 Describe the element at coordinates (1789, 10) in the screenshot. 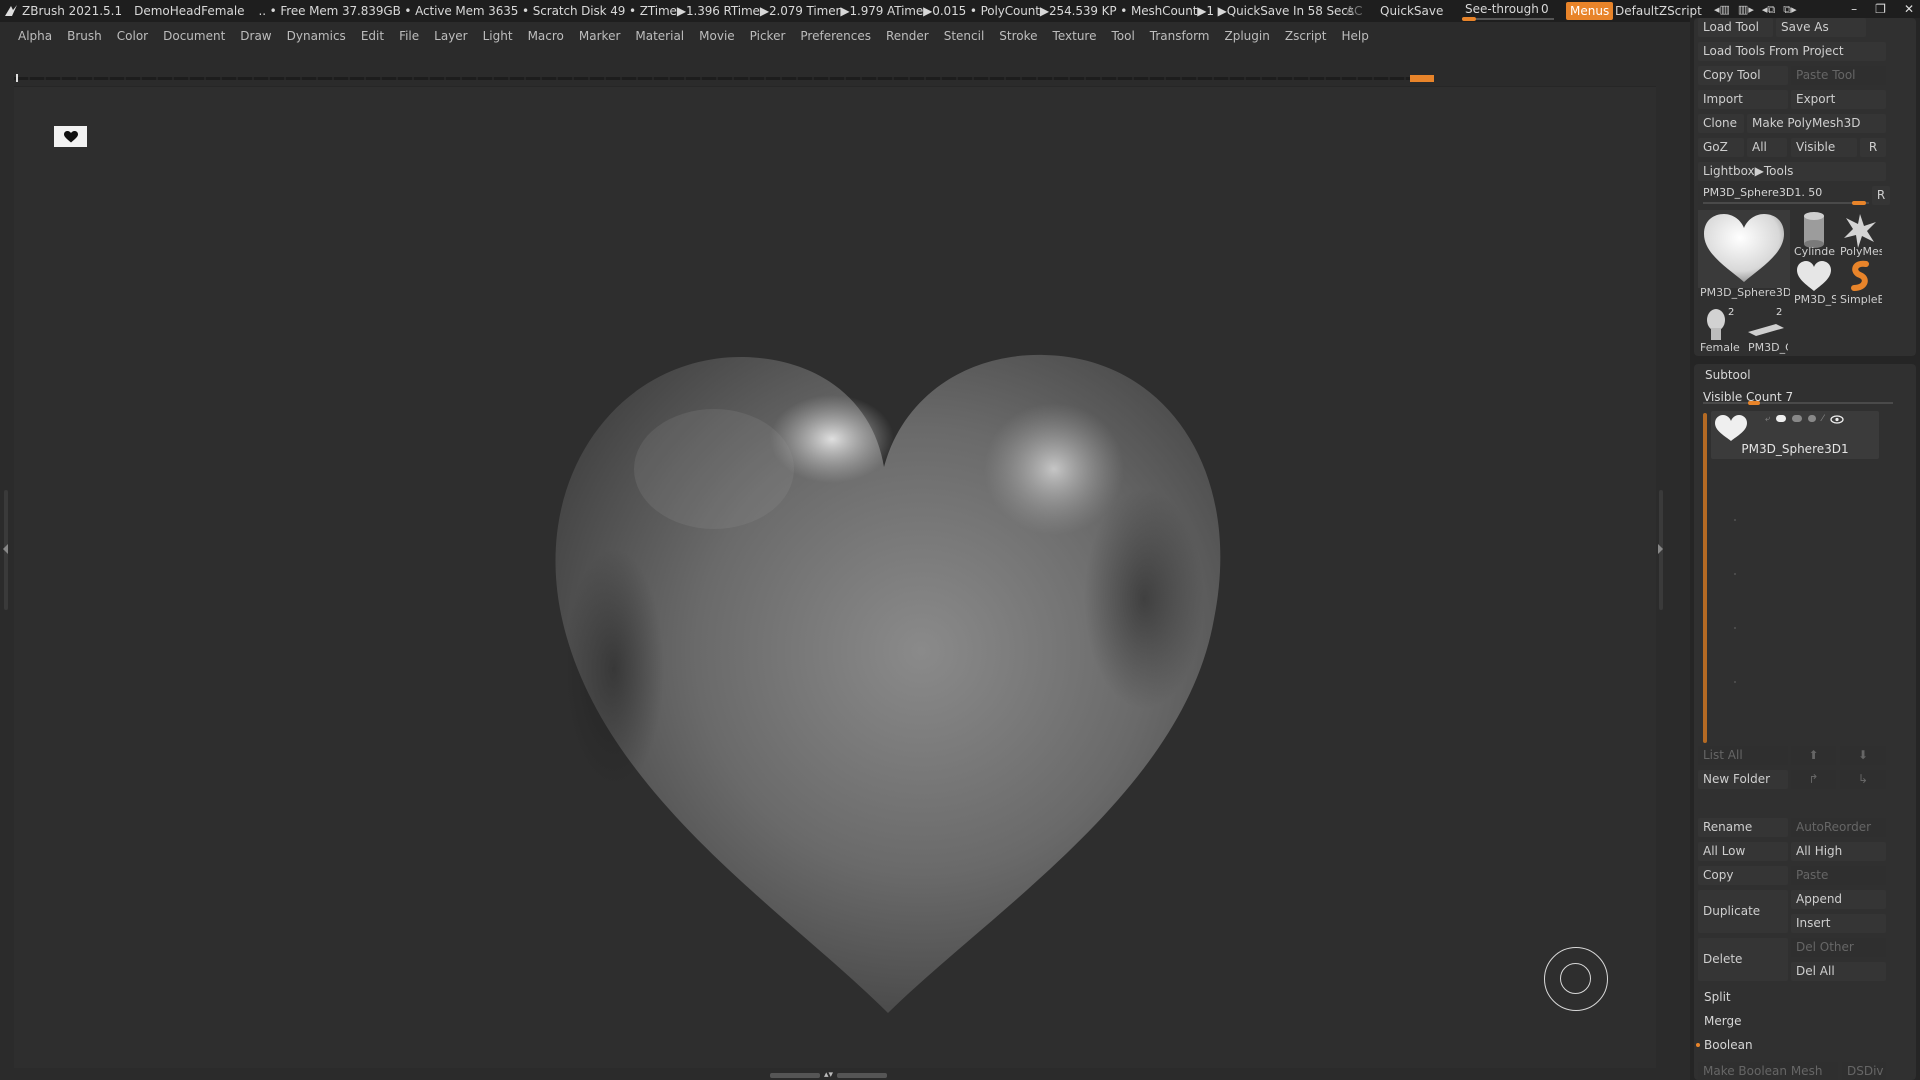

I see `layout-save-icon: ⧉▸` at that location.